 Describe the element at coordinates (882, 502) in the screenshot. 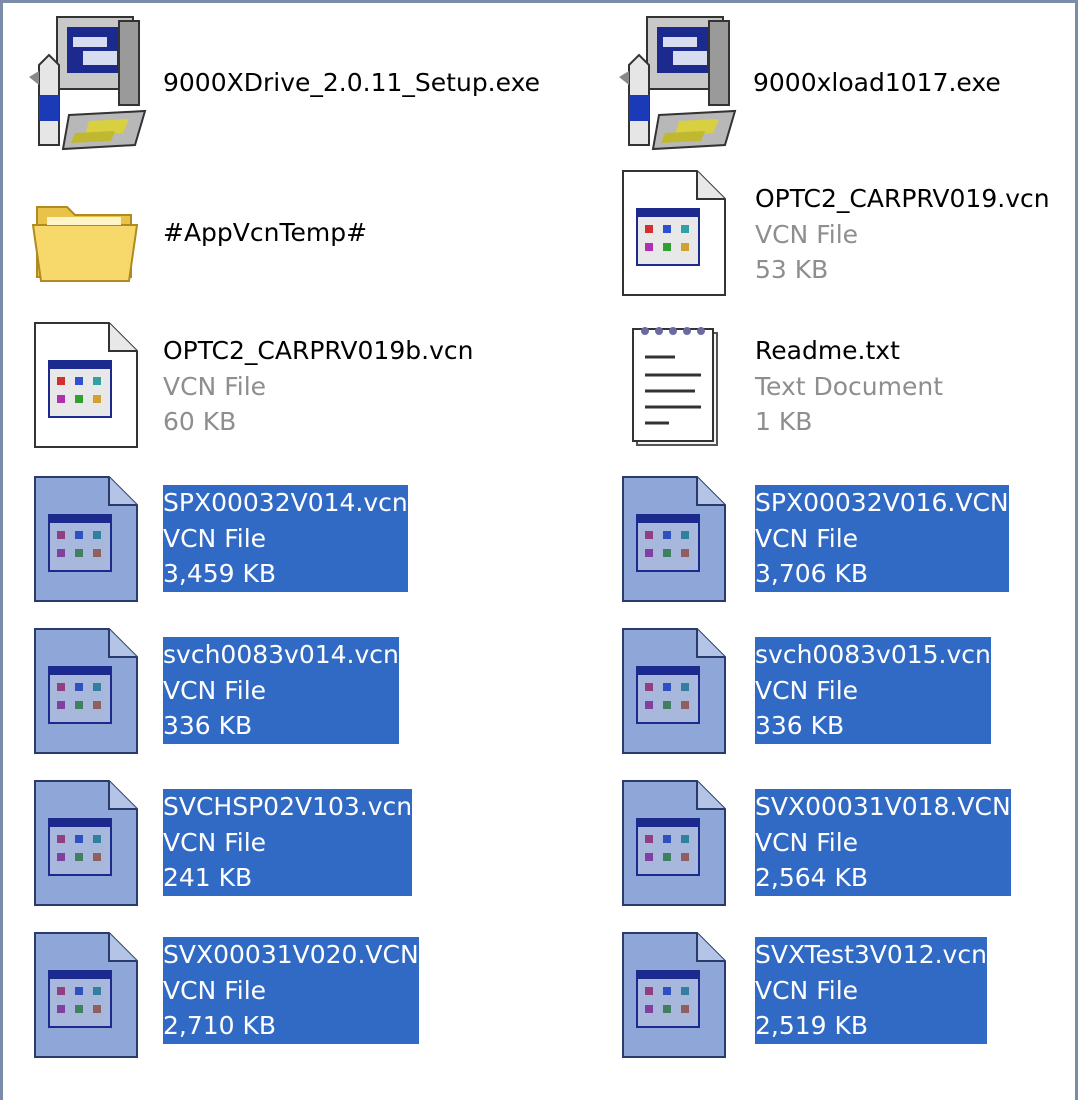

I see `file-name: SPX00032V016.VCN` at that location.